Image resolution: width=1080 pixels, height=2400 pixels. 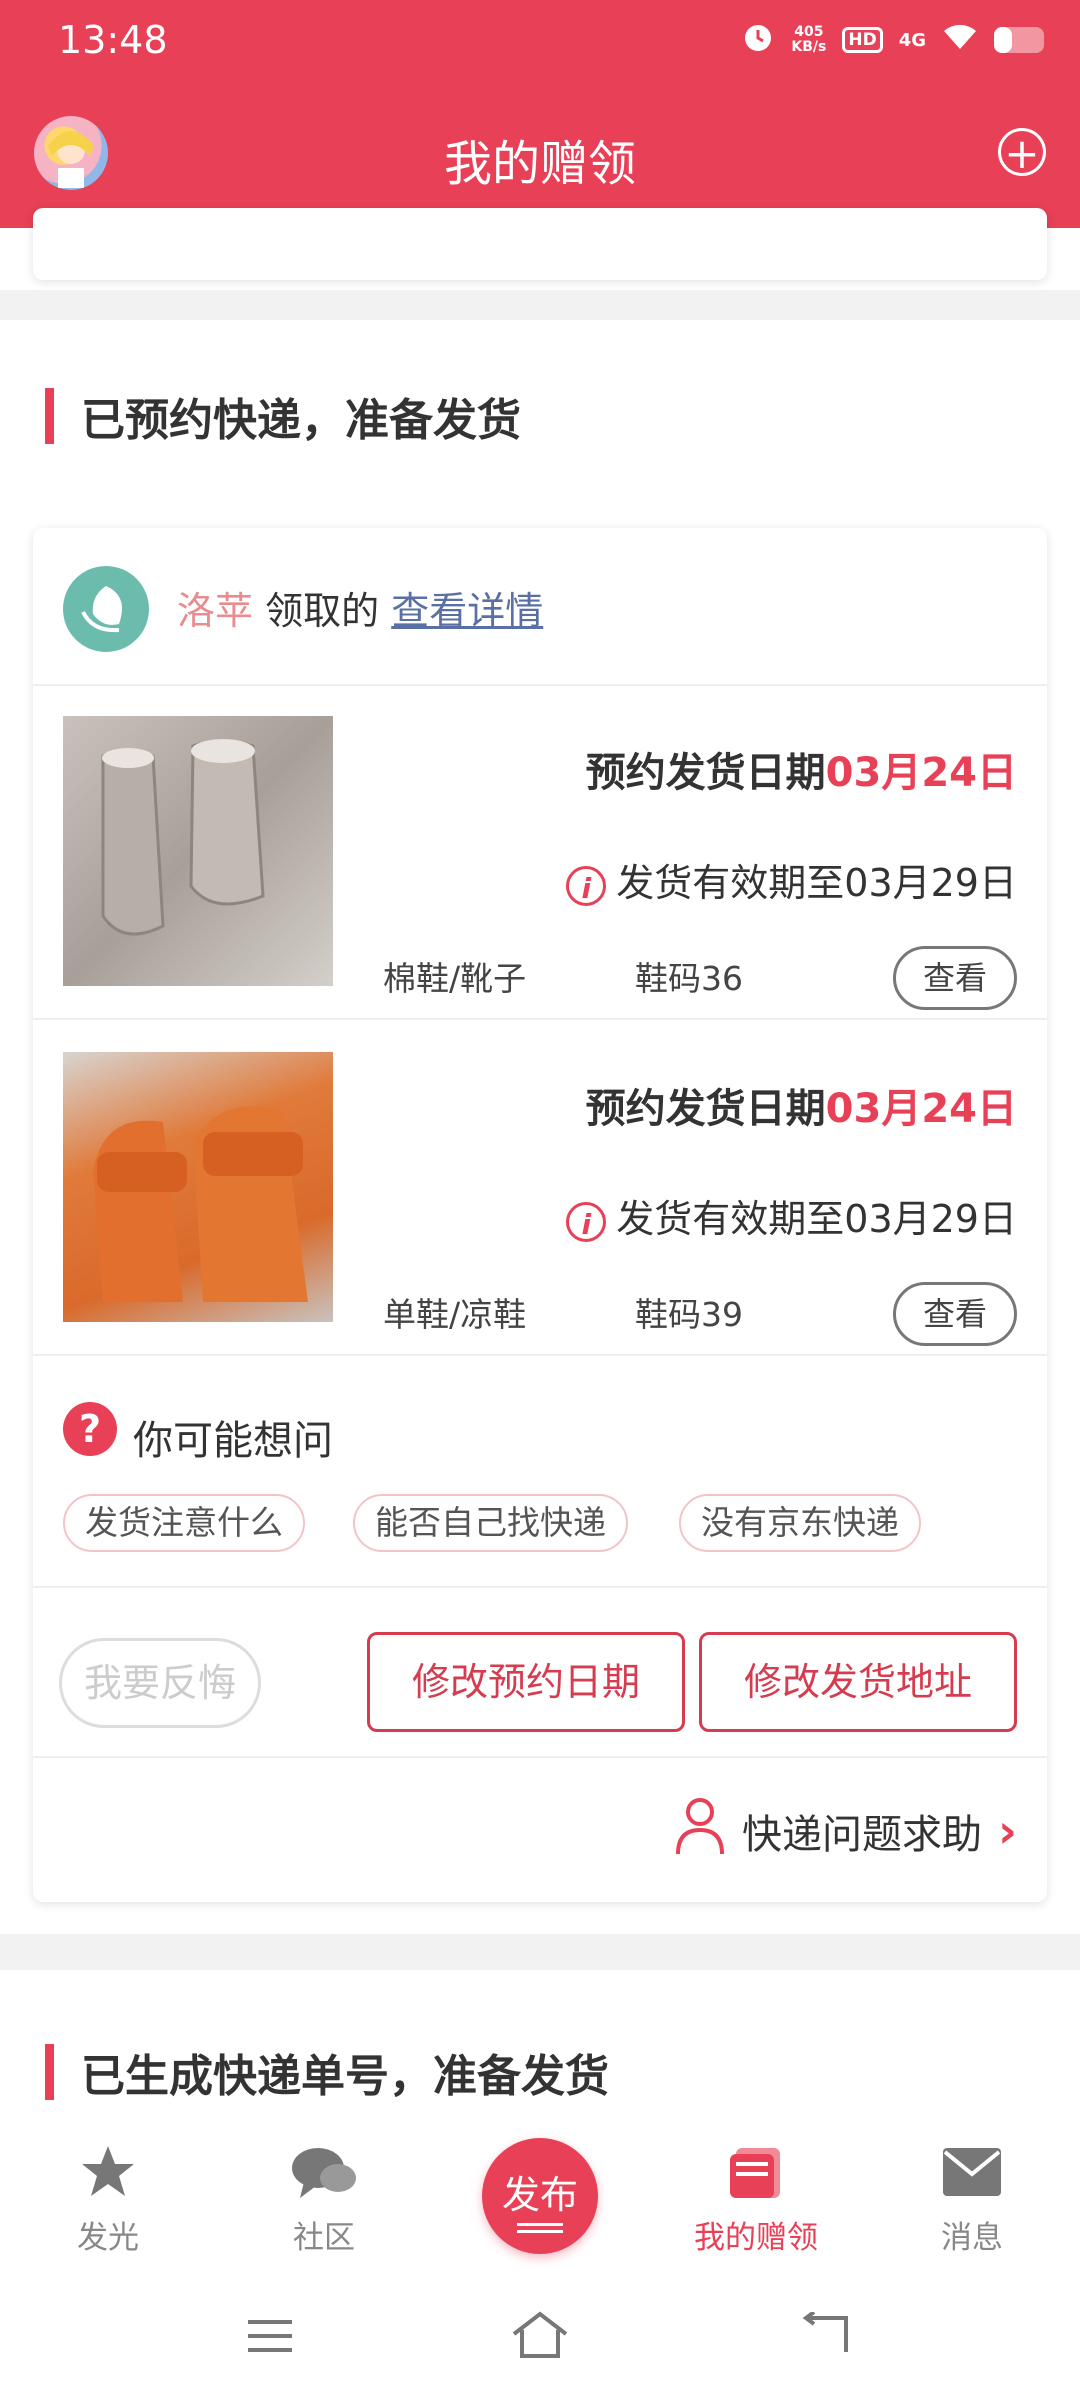 I want to click on envelope-icon, so click(x=972, y=2172).